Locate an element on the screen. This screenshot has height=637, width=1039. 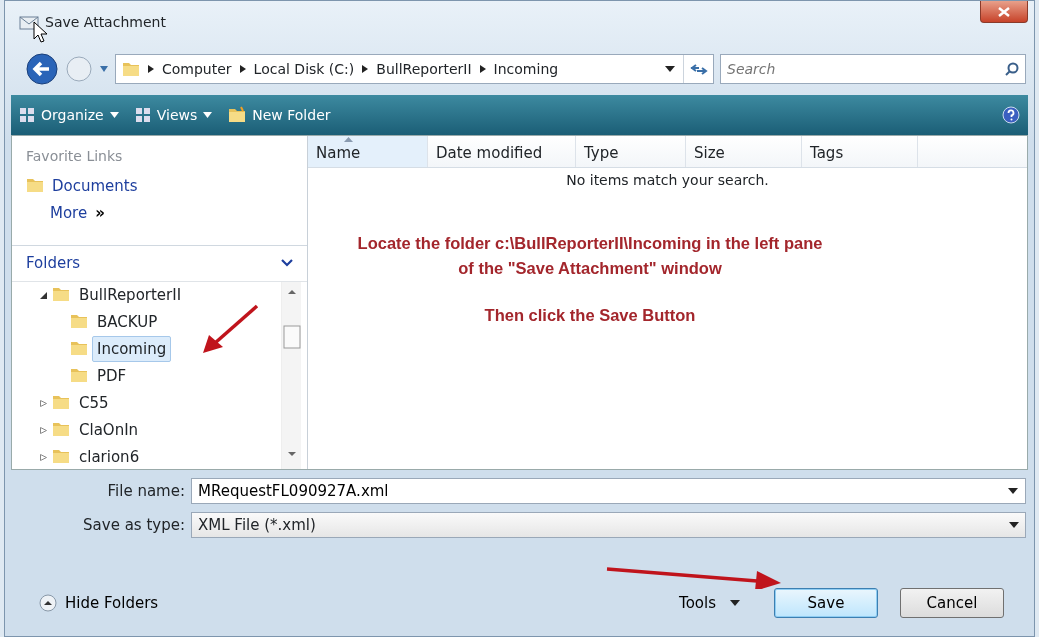
tools-button: Tools is located at coordinates (709, 603).